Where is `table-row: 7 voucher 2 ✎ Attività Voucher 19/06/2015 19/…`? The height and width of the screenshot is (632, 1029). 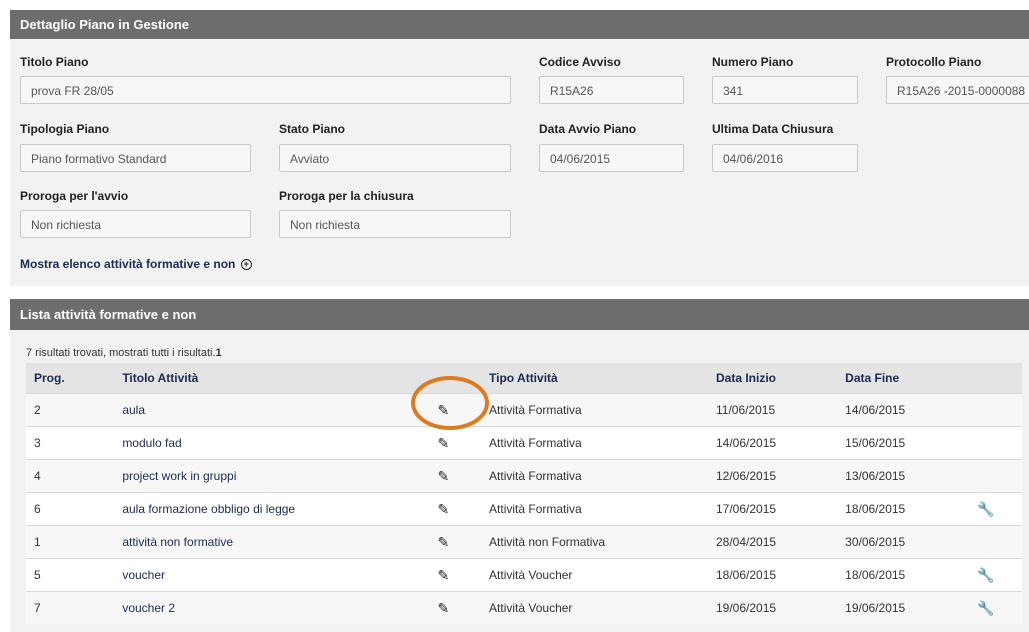 table-row: 7 voucher 2 ✎ Attività Voucher 19/06/2015 19/… is located at coordinates (524, 607).